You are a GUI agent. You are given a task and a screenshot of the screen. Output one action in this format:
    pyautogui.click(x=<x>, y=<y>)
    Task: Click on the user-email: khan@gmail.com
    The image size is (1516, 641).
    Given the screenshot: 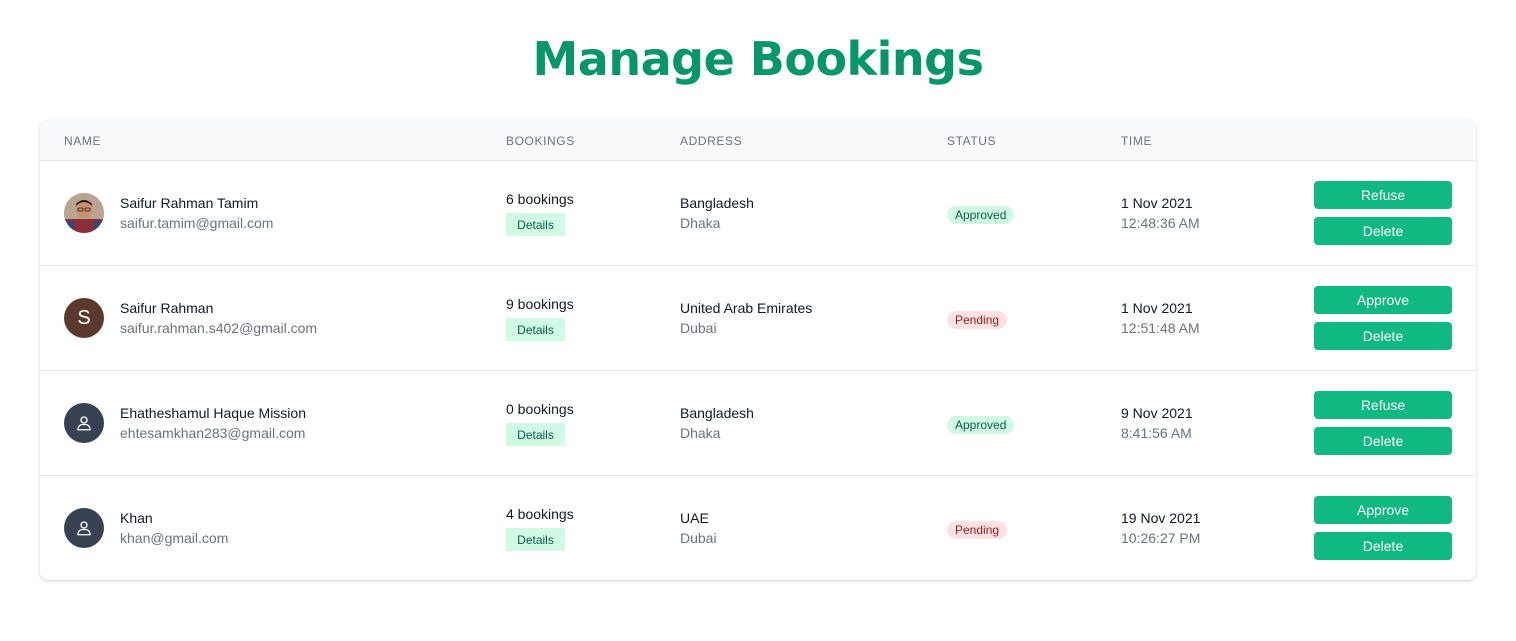 What is the action you would take?
    pyautogui.click(x=174, y=538)
    